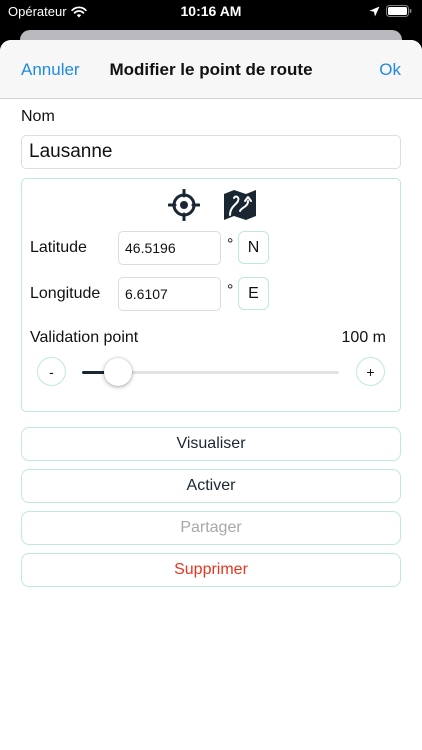 This screenshot has height=750, width=422. I want to click on page-title: Modifier le point de route, so click(211, 69).